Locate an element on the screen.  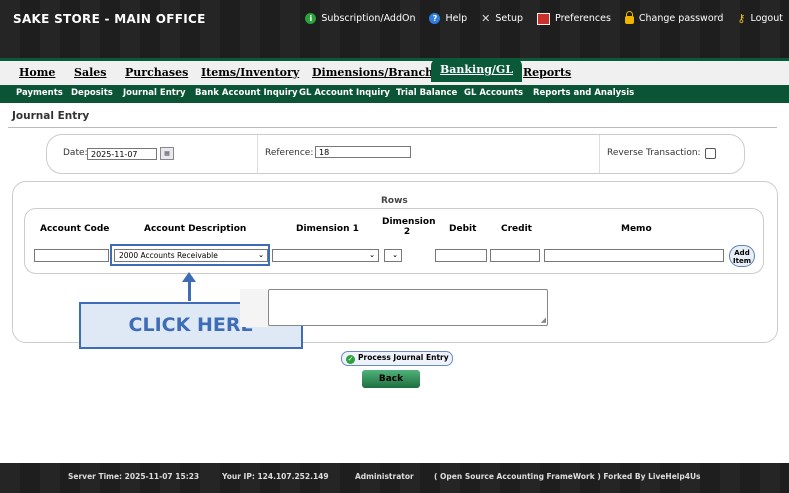
memo-textarea: ◢ is located at coordinates (408, 307).